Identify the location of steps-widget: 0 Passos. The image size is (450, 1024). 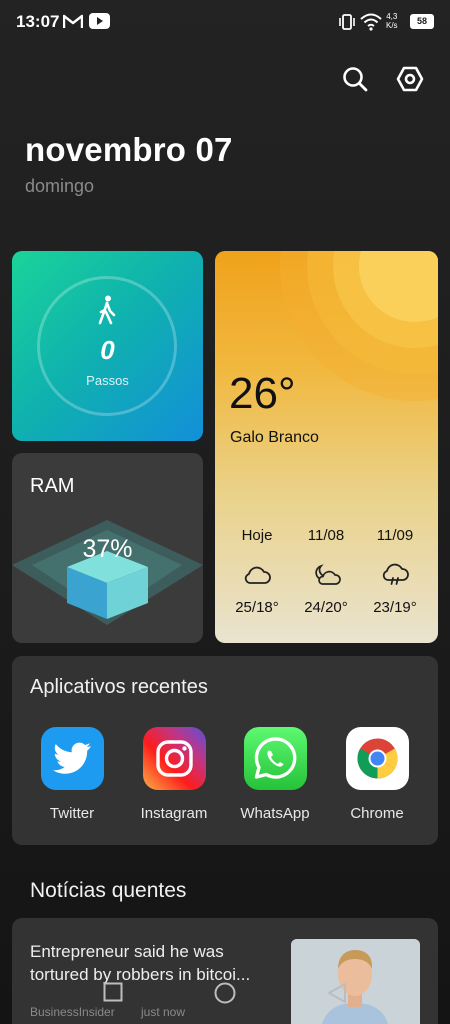
(107, 346).